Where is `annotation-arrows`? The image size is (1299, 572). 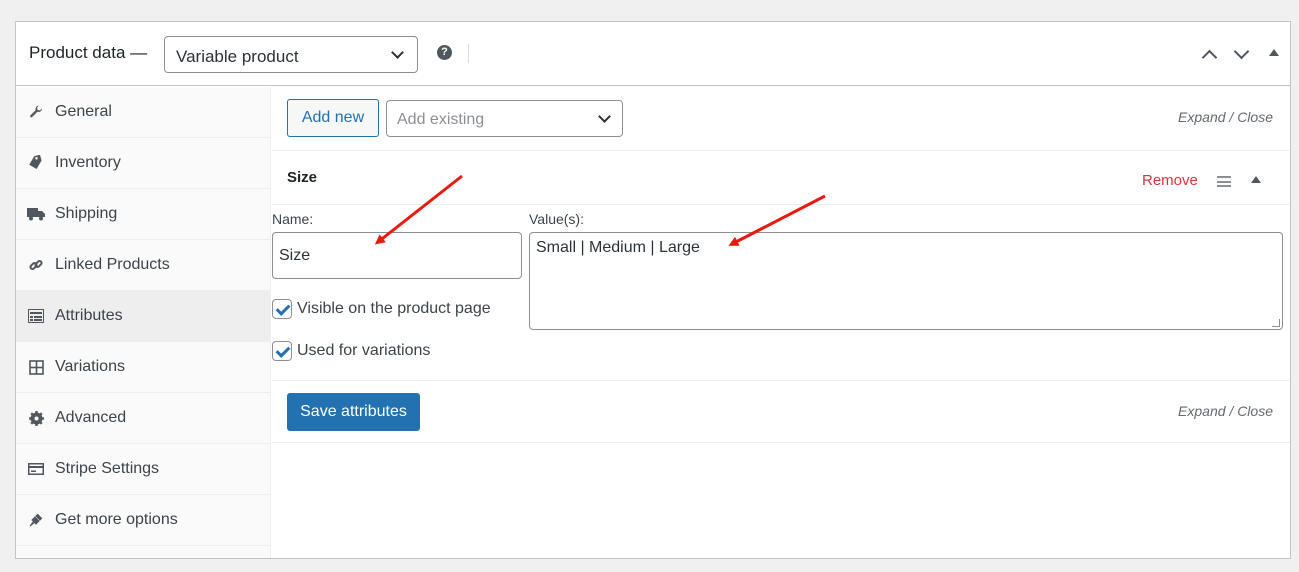 annotation-arrows is located at coordinates (600, 210).